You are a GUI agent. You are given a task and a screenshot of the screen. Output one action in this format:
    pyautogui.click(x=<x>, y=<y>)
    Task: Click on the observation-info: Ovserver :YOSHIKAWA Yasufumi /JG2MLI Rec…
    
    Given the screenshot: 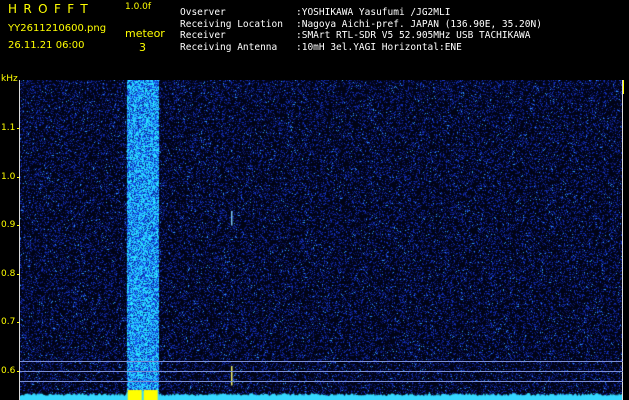 What is the action you would take?
    pyautogui.click(x=361, y=30)
    